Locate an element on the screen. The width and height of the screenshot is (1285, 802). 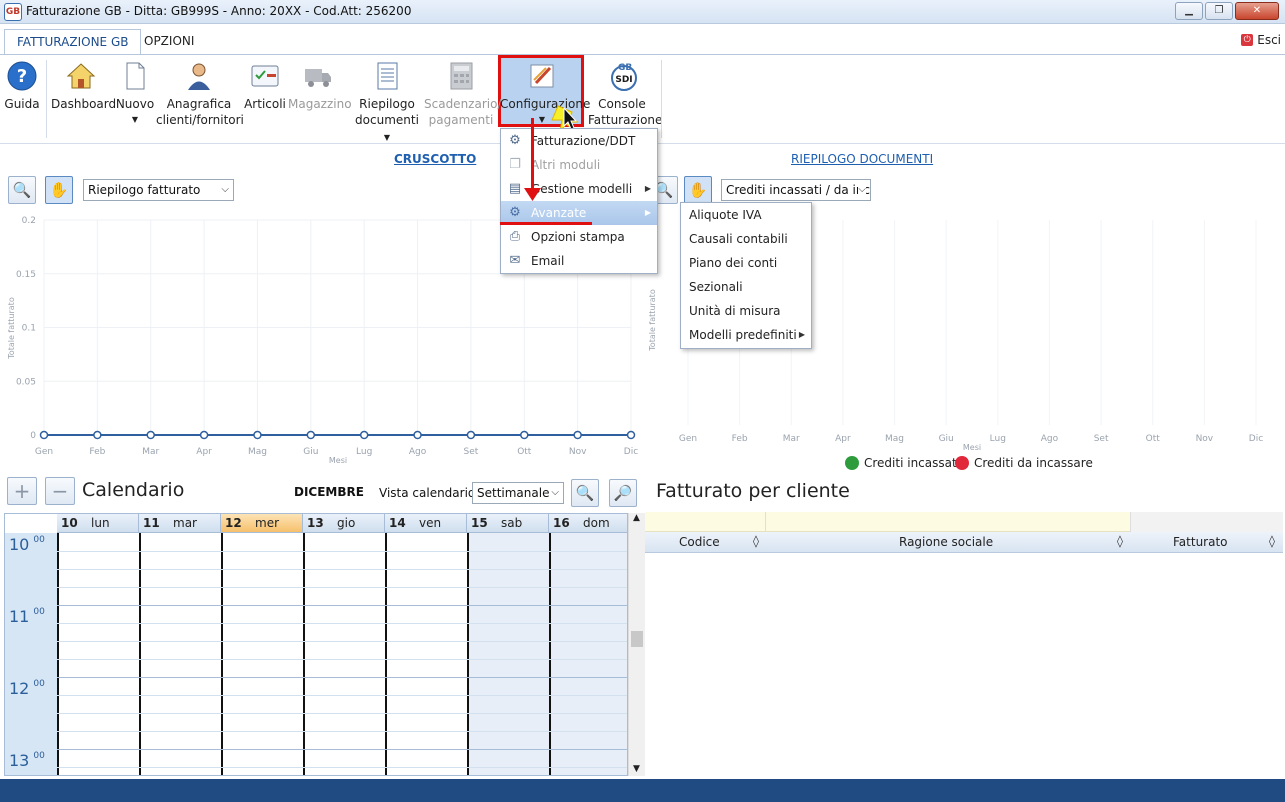
guida-button: ? Guida is located at coordinates (22, 86).